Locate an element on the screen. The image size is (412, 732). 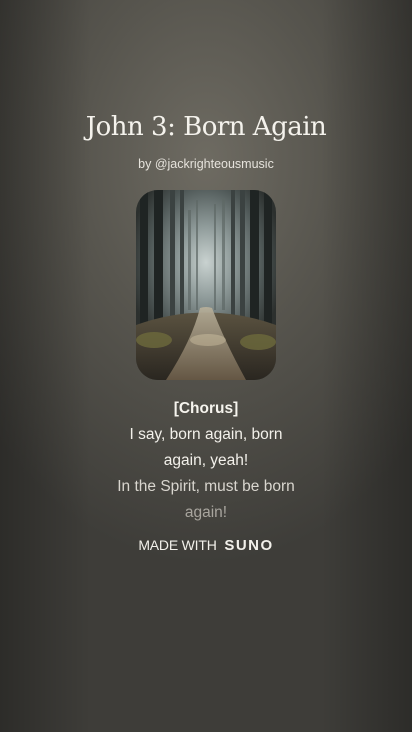
lyrics-section-label: [Chorus] is located at coordinates (206, 408).